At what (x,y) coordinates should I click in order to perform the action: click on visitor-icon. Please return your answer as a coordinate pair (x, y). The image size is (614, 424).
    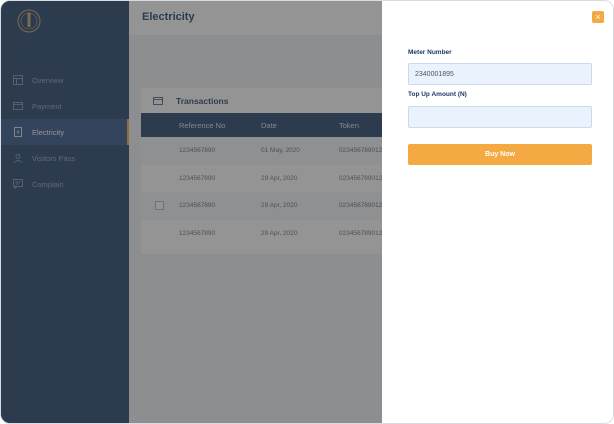
    Looking at the image, I should click on (18, 158).